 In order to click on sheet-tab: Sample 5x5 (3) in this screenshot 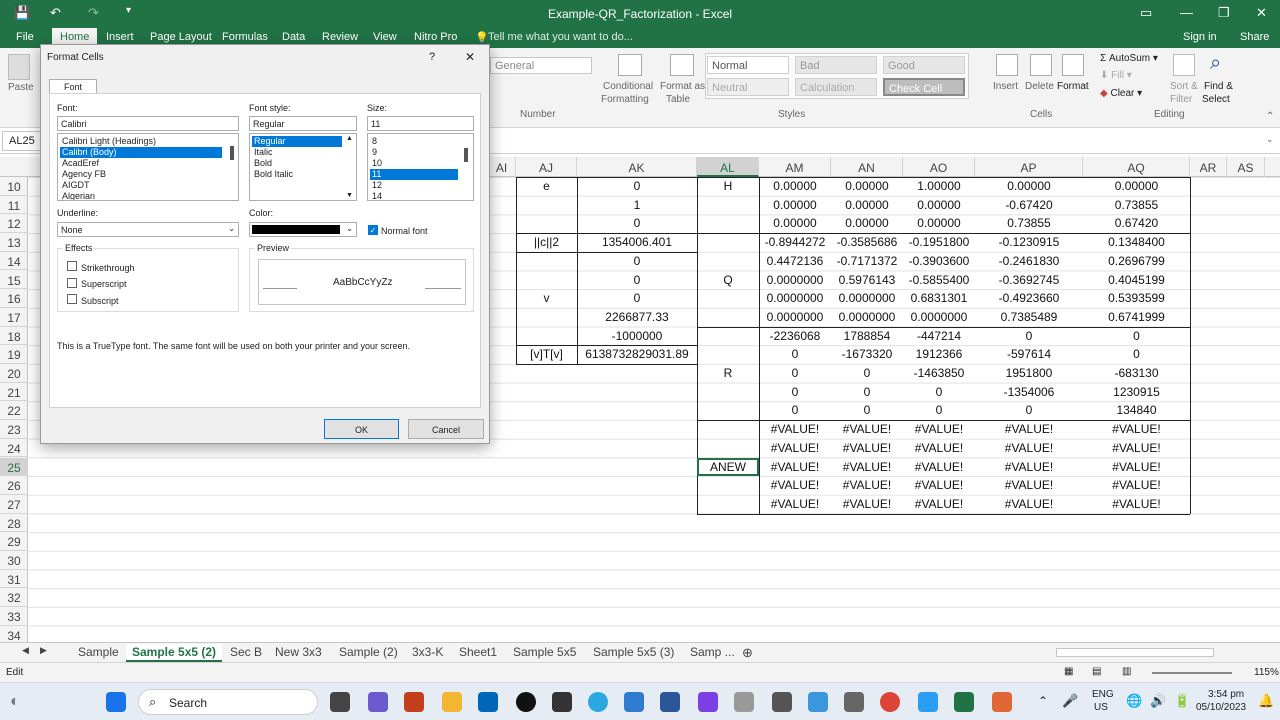, I will do `click(633, 652)`.